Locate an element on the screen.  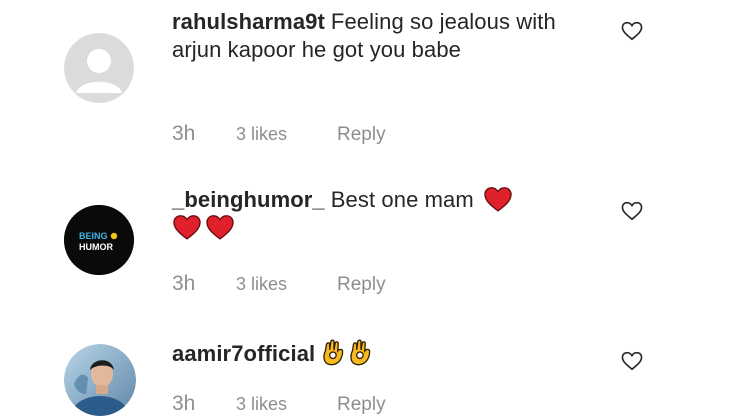
avatar-logo-line2: HUMOR is located at coordinates (96, 247).